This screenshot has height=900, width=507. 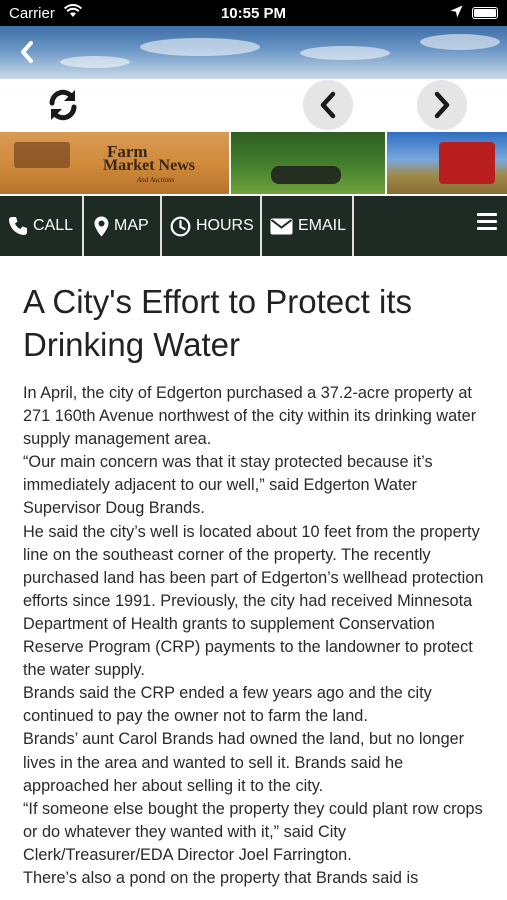 I want to click on next-button, so click(x=442, y=105).